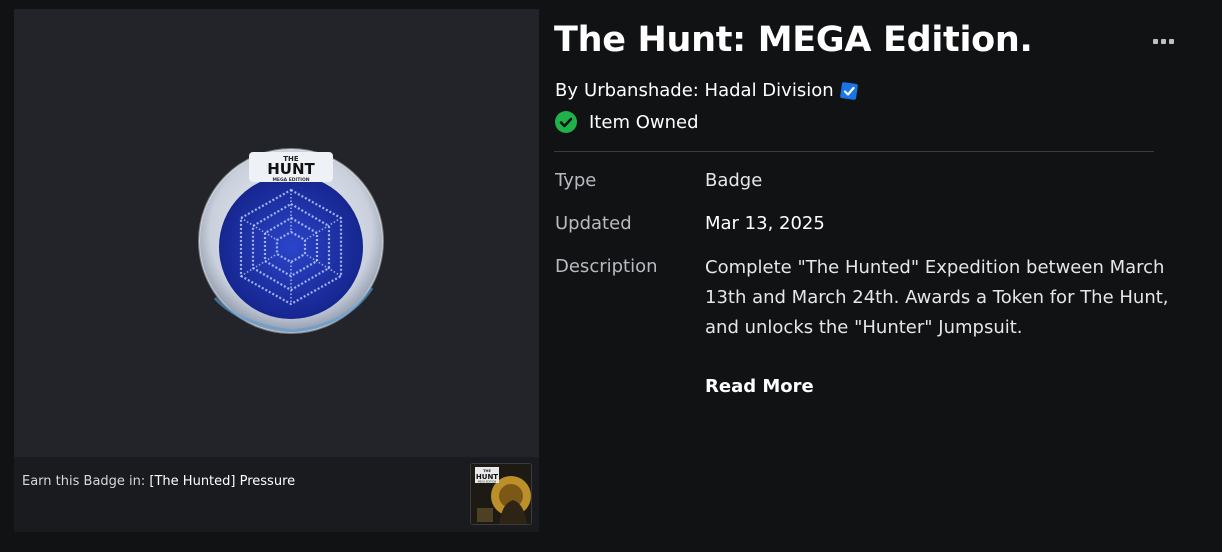 The image size is (1222, 552). Describe the element at coordinates (644, 122) in the screenshot. I see `owned-label: Item Owned` at that location.